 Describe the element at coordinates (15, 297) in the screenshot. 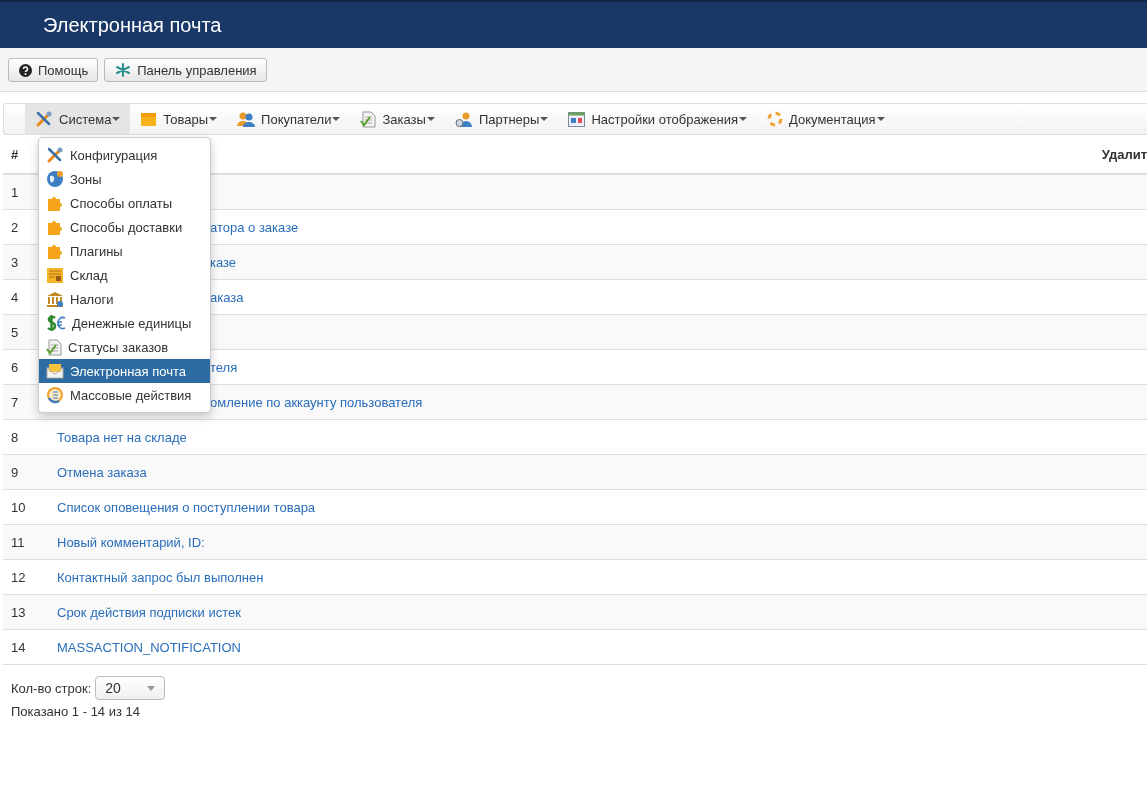

I see `row-number: 4` at that location.